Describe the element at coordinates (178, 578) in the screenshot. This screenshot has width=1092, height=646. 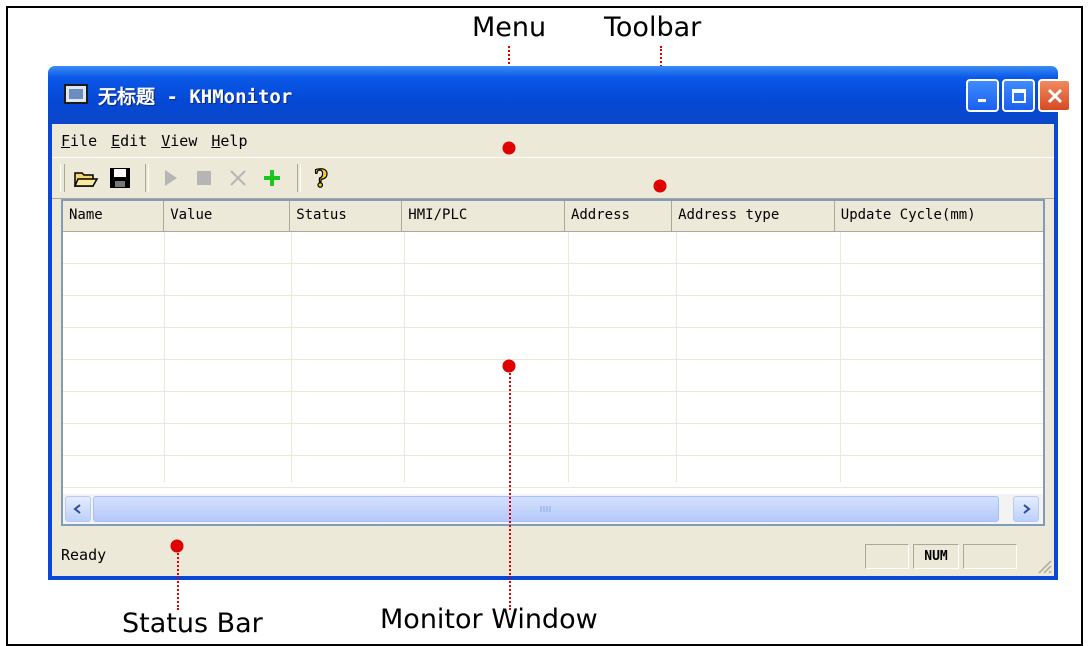
I see `status-bar-callout-line` at that location.